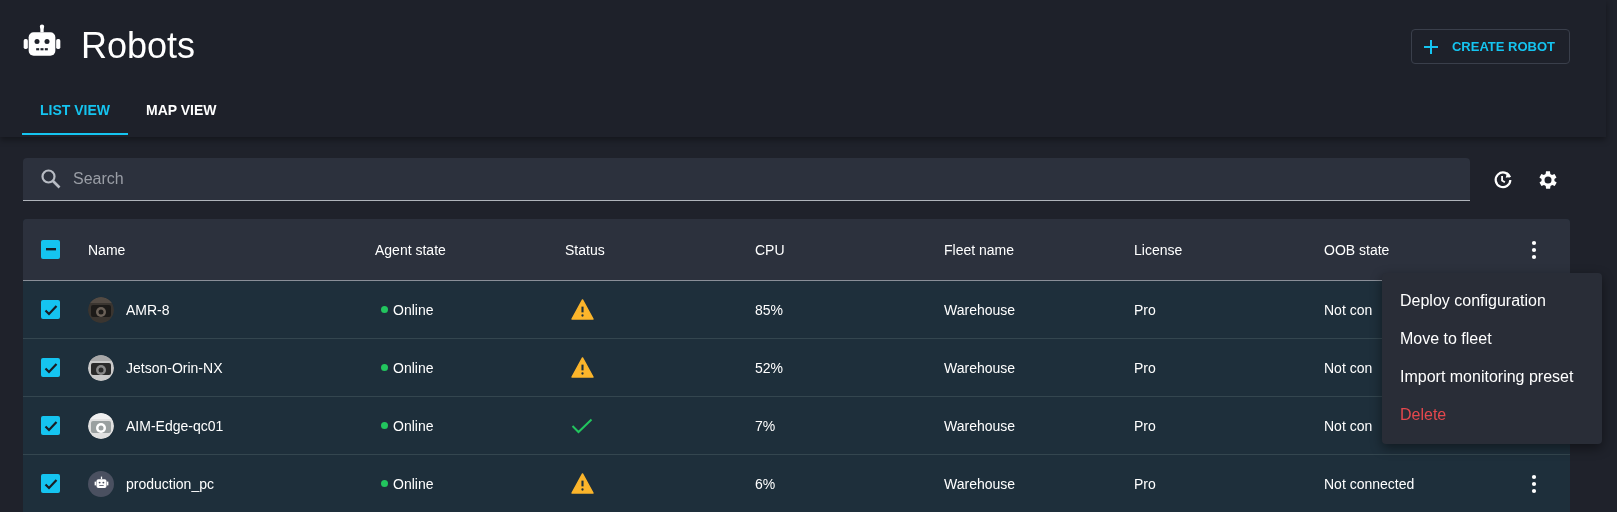  What do you see at coordinates (1357, 249) in the screenshot?
I see `column-header: OOB state` at bounding box center [1357, 249].